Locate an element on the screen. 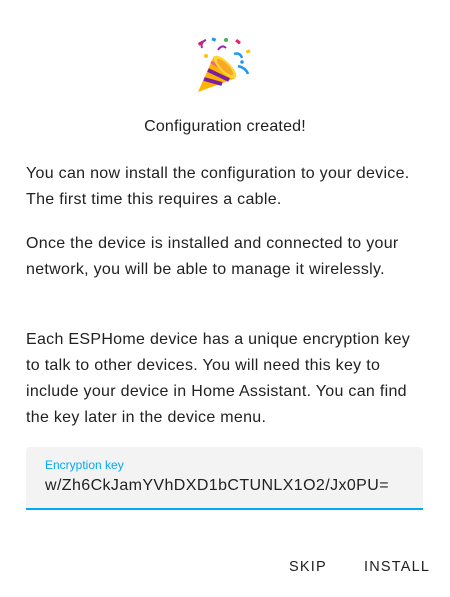 The height and width of the screenshot is (597, 450). encryption-key-field: Encryption key is located at coordinates (224, 478).